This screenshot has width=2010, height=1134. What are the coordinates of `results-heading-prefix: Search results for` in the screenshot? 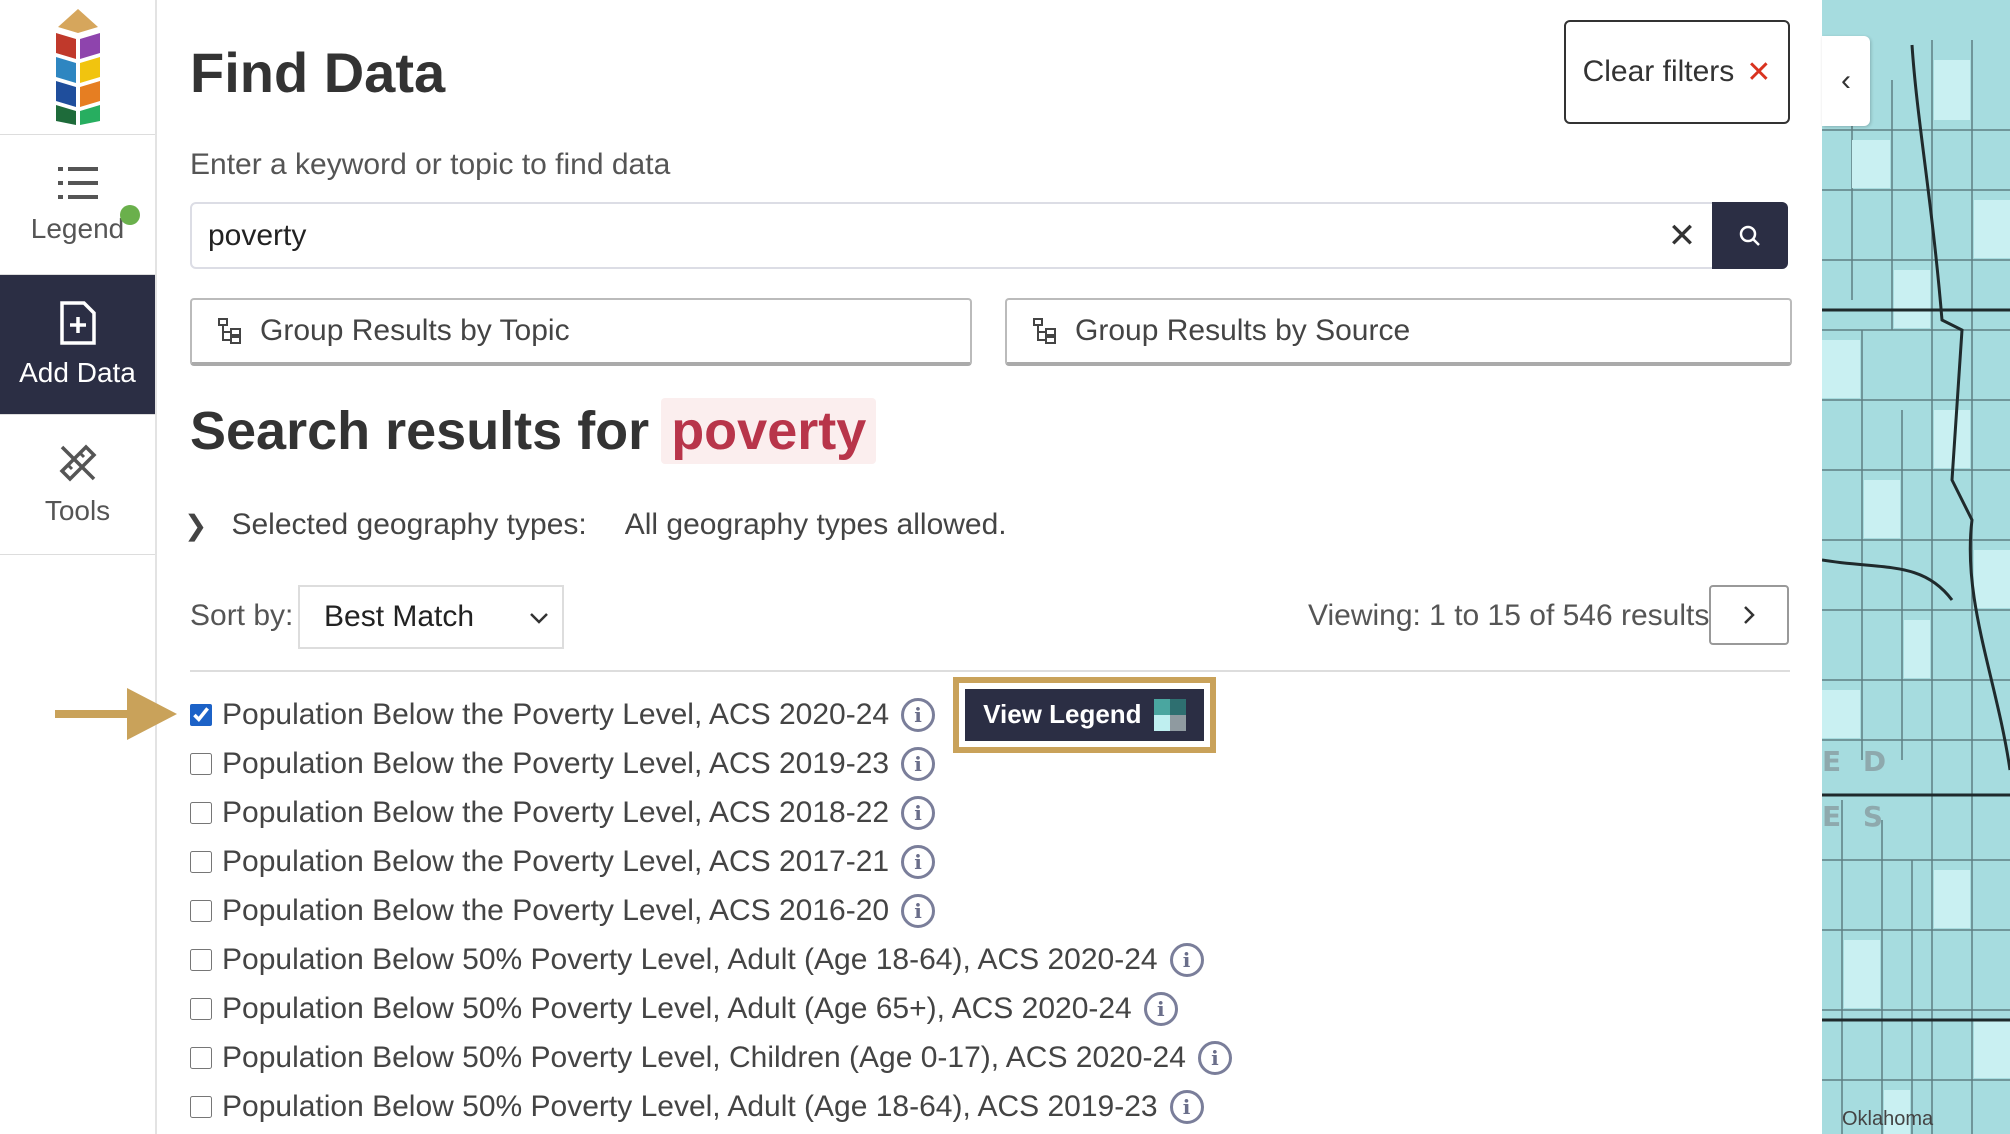 It's located at (420, 431).